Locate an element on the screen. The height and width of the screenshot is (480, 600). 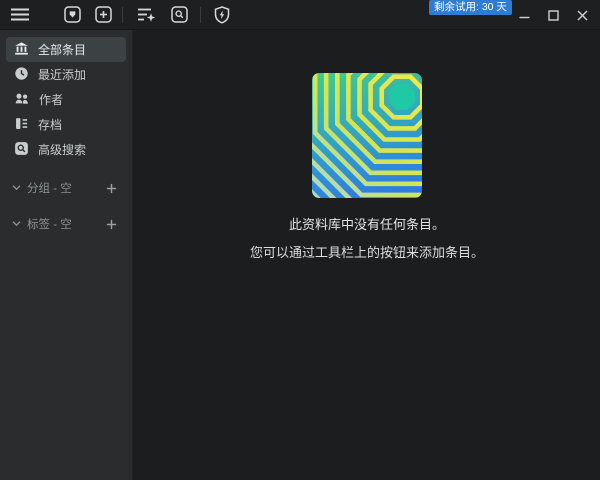
sidebar-item-recently-added: 最近添加 is located at coordinates (66, 74).